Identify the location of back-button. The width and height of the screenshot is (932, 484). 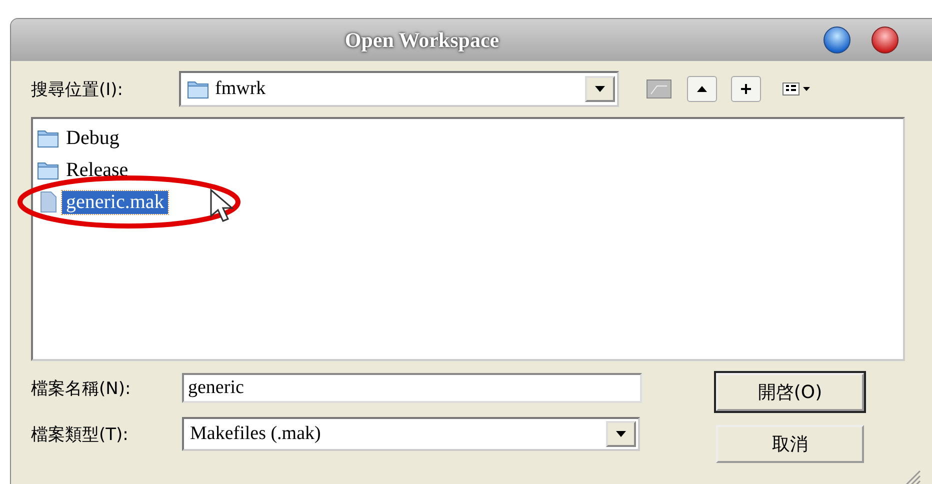
(659, 89).